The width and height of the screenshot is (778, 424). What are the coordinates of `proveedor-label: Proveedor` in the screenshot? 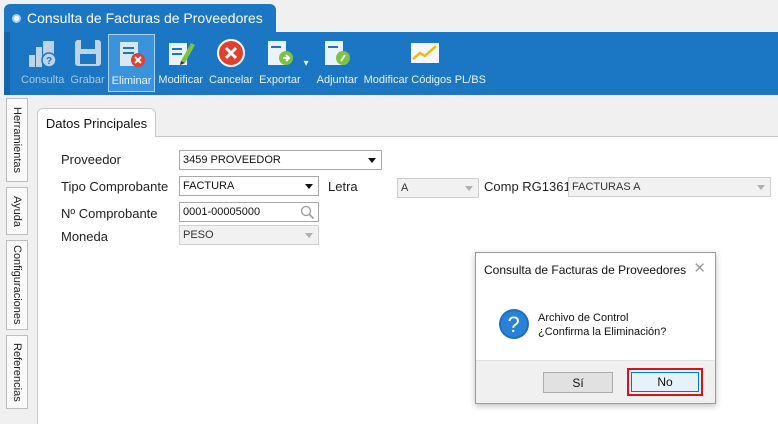 It's located at (91, 159).